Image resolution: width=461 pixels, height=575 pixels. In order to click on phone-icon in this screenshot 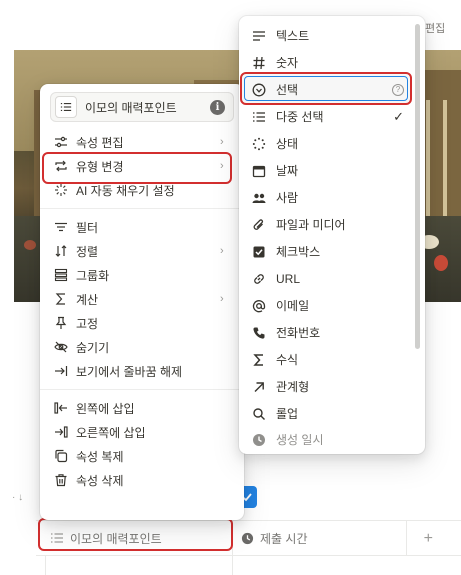, I will do `click(259, 333)`.